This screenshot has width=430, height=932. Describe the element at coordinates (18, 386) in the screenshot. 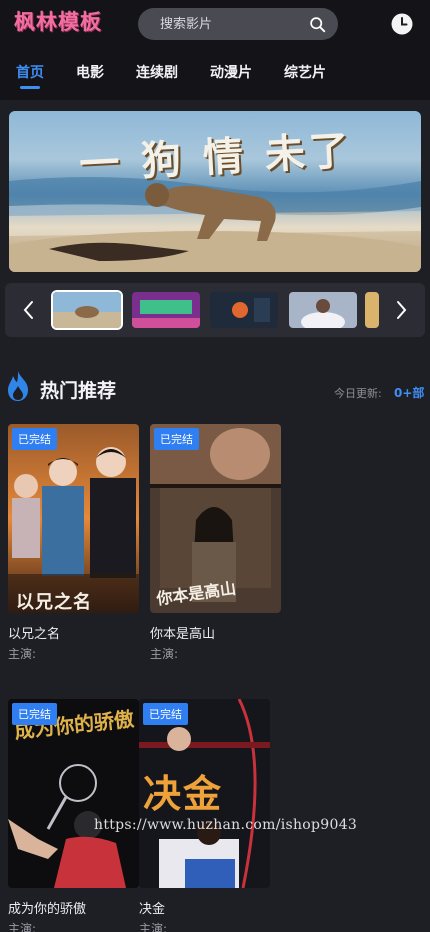

I see `flame-icon` at that location.